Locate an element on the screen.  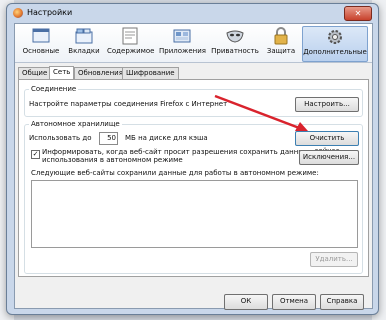
annotation-arrow is located at coordinates (261, 112).